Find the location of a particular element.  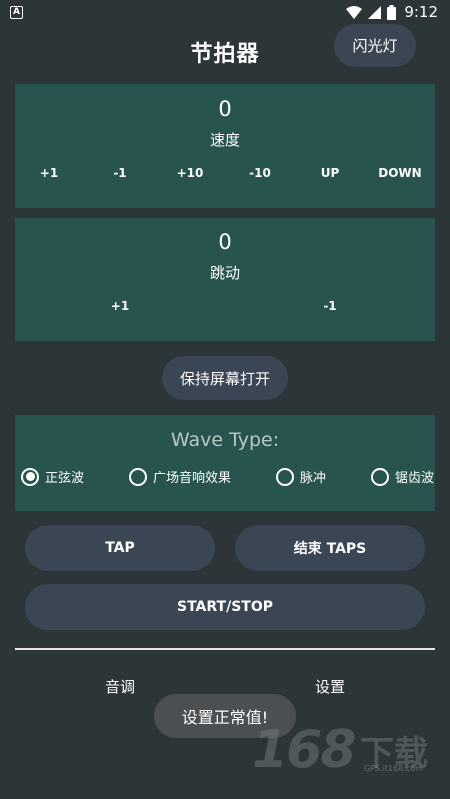

wave-option-sine: 正弦波 is located at coordinates (52, 476).